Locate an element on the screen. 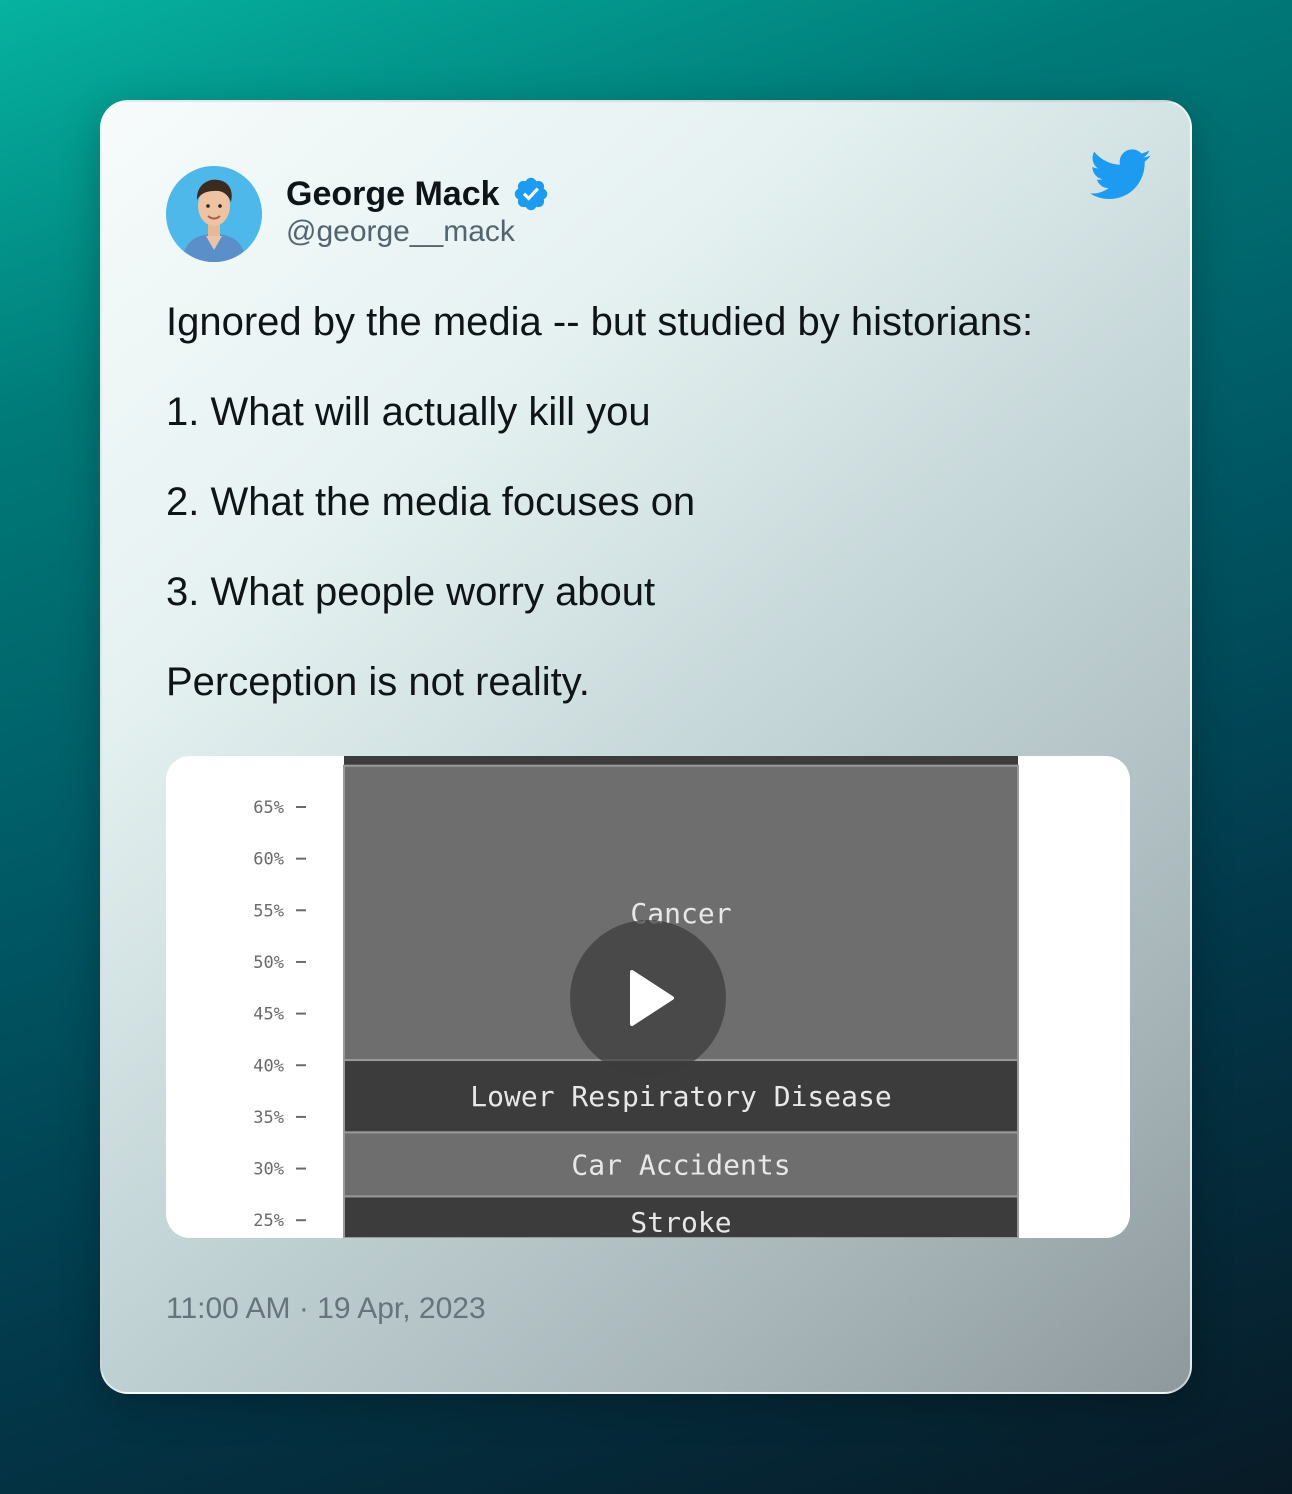  y-tick-label: 25% is located at coordinates (268, 1221).